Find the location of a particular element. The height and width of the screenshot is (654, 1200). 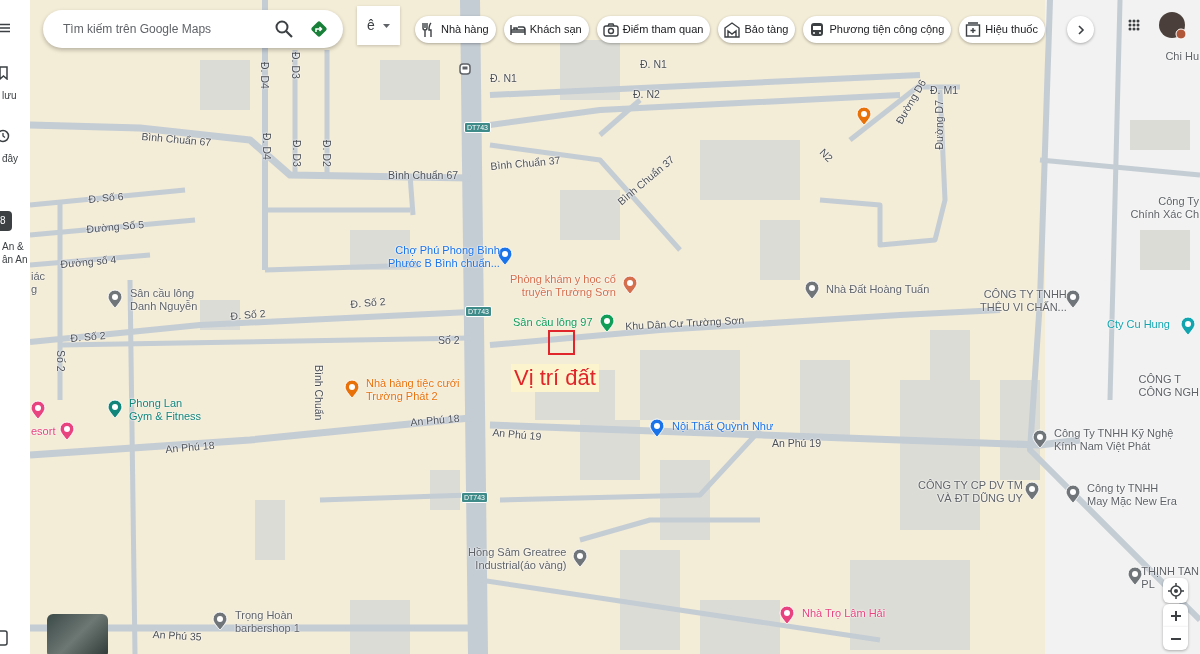

place-label: Sân cầu lông is located at coordinates (162, 293).